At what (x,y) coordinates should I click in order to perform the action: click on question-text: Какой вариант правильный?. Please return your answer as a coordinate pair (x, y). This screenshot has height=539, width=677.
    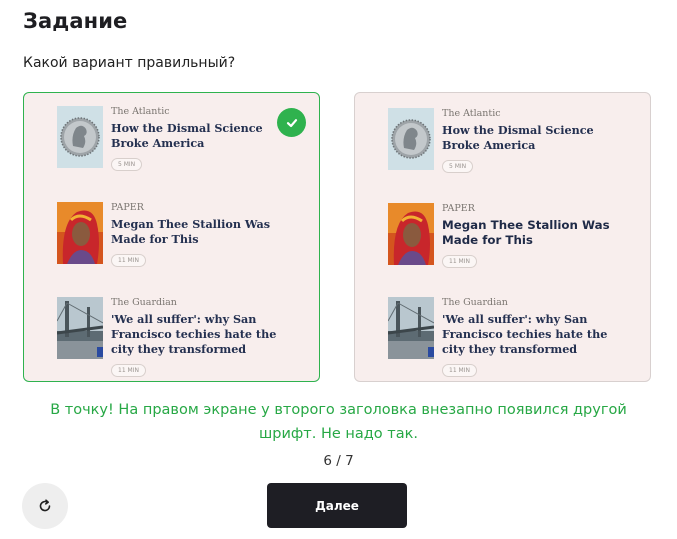
    Looking at the image, I should click on (129, 63).